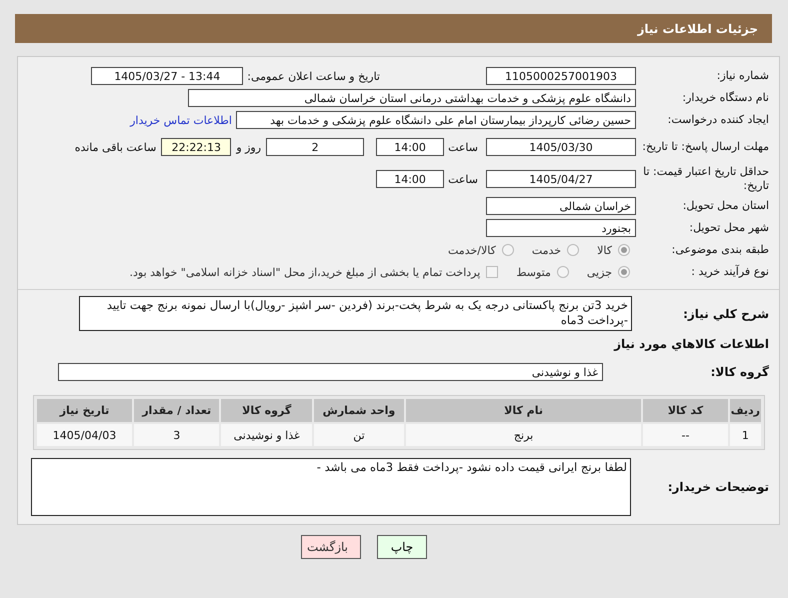 This screenshot has height=598, width=788. Describe the element at coordinates (743, 76) in the screenshot. I see `field-label: شماره نیاز:` at that location.